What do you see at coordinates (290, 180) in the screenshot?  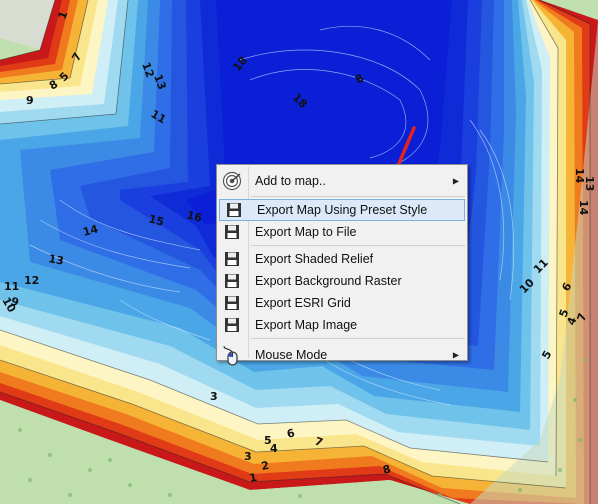 I see `menu-item-label: Add to map..` at bounding box center [290, 180].